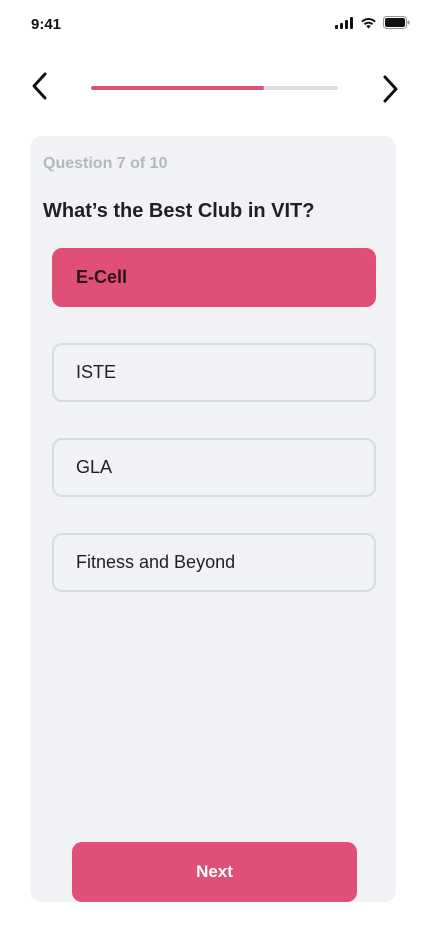  Describe the element at coordinates (179, 211) in the screenshot. I see `question-text: What’s the Best Club in VIT?` at that location.